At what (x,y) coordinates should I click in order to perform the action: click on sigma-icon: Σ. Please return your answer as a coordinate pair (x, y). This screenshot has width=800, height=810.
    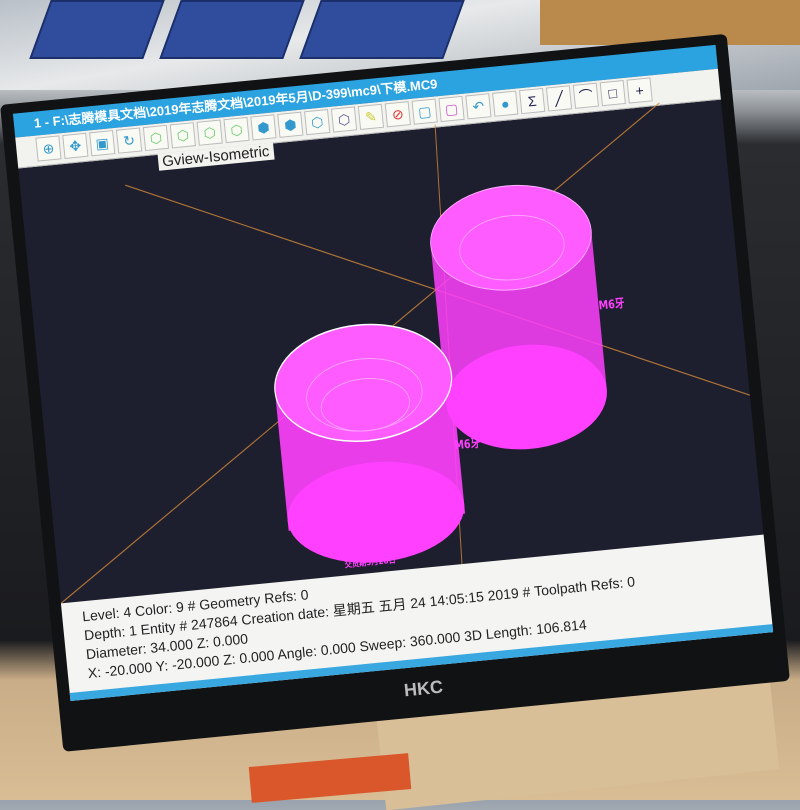
    Looking at the image, I should click on (532, 101).